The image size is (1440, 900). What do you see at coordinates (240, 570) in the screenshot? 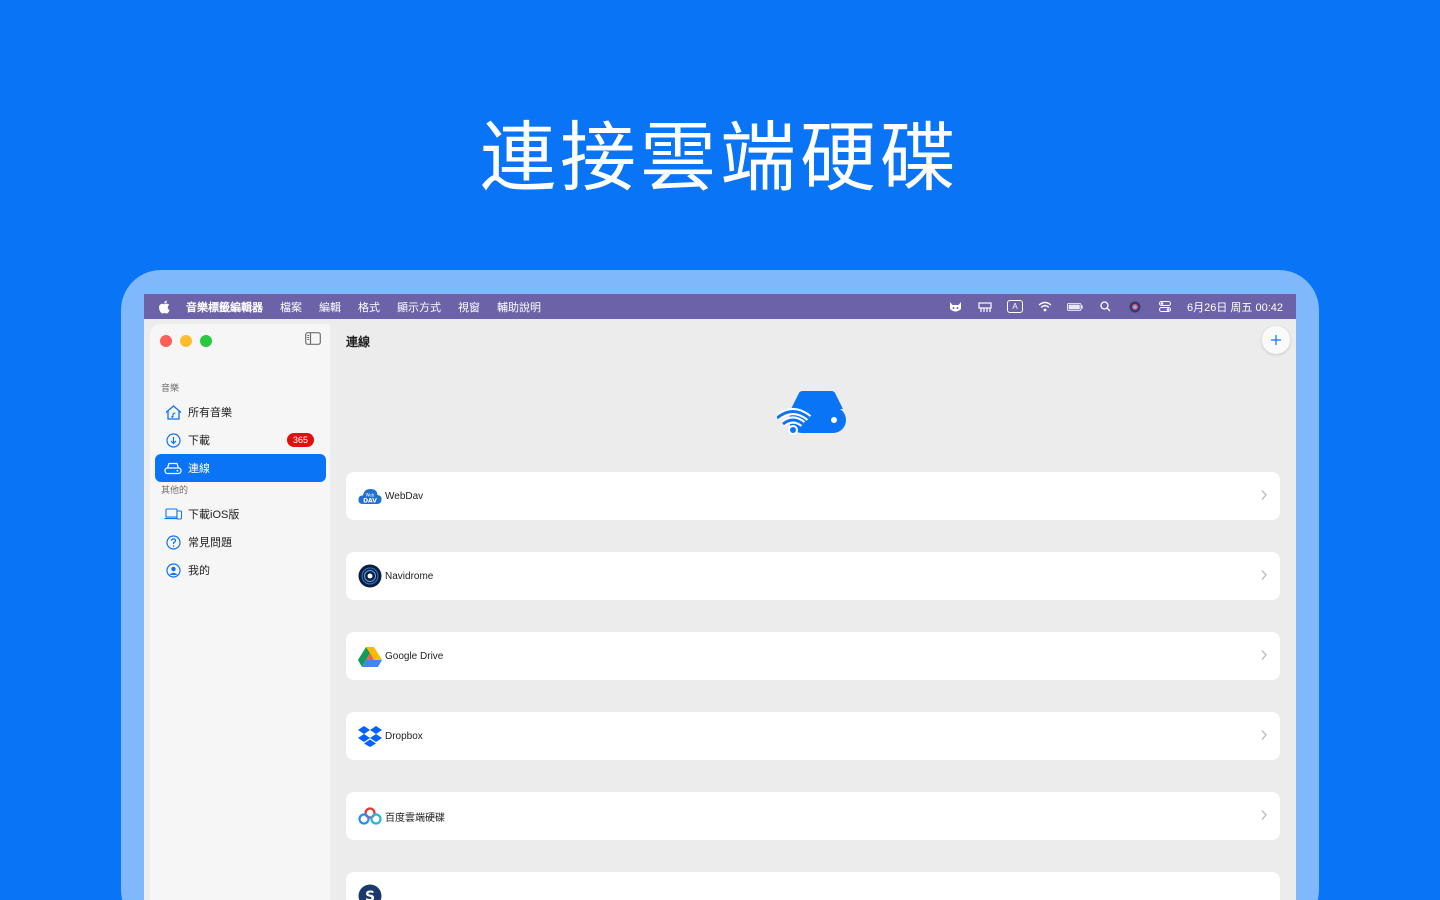
I see `sidebar-item-me: 我的` at bounding box center [240, 570].